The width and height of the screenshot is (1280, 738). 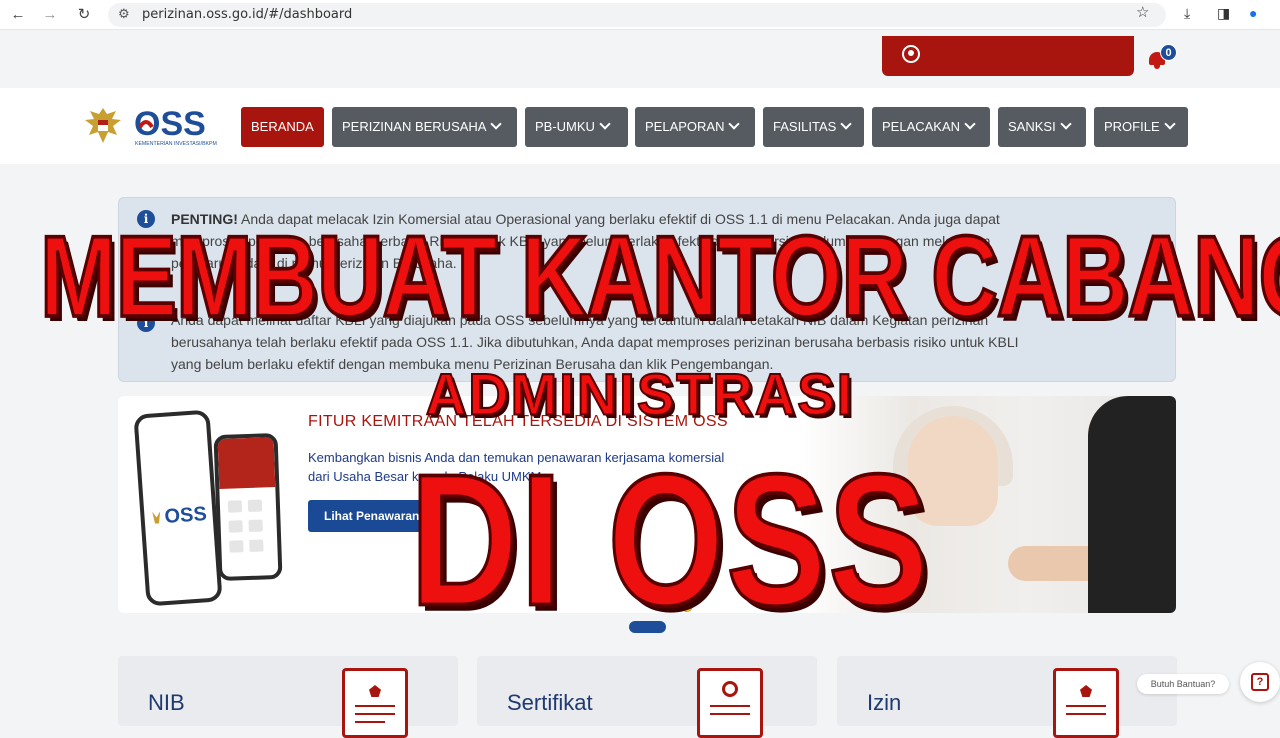 I want to click on nav-profile: PROFILE, so click(x=1141, y=127).